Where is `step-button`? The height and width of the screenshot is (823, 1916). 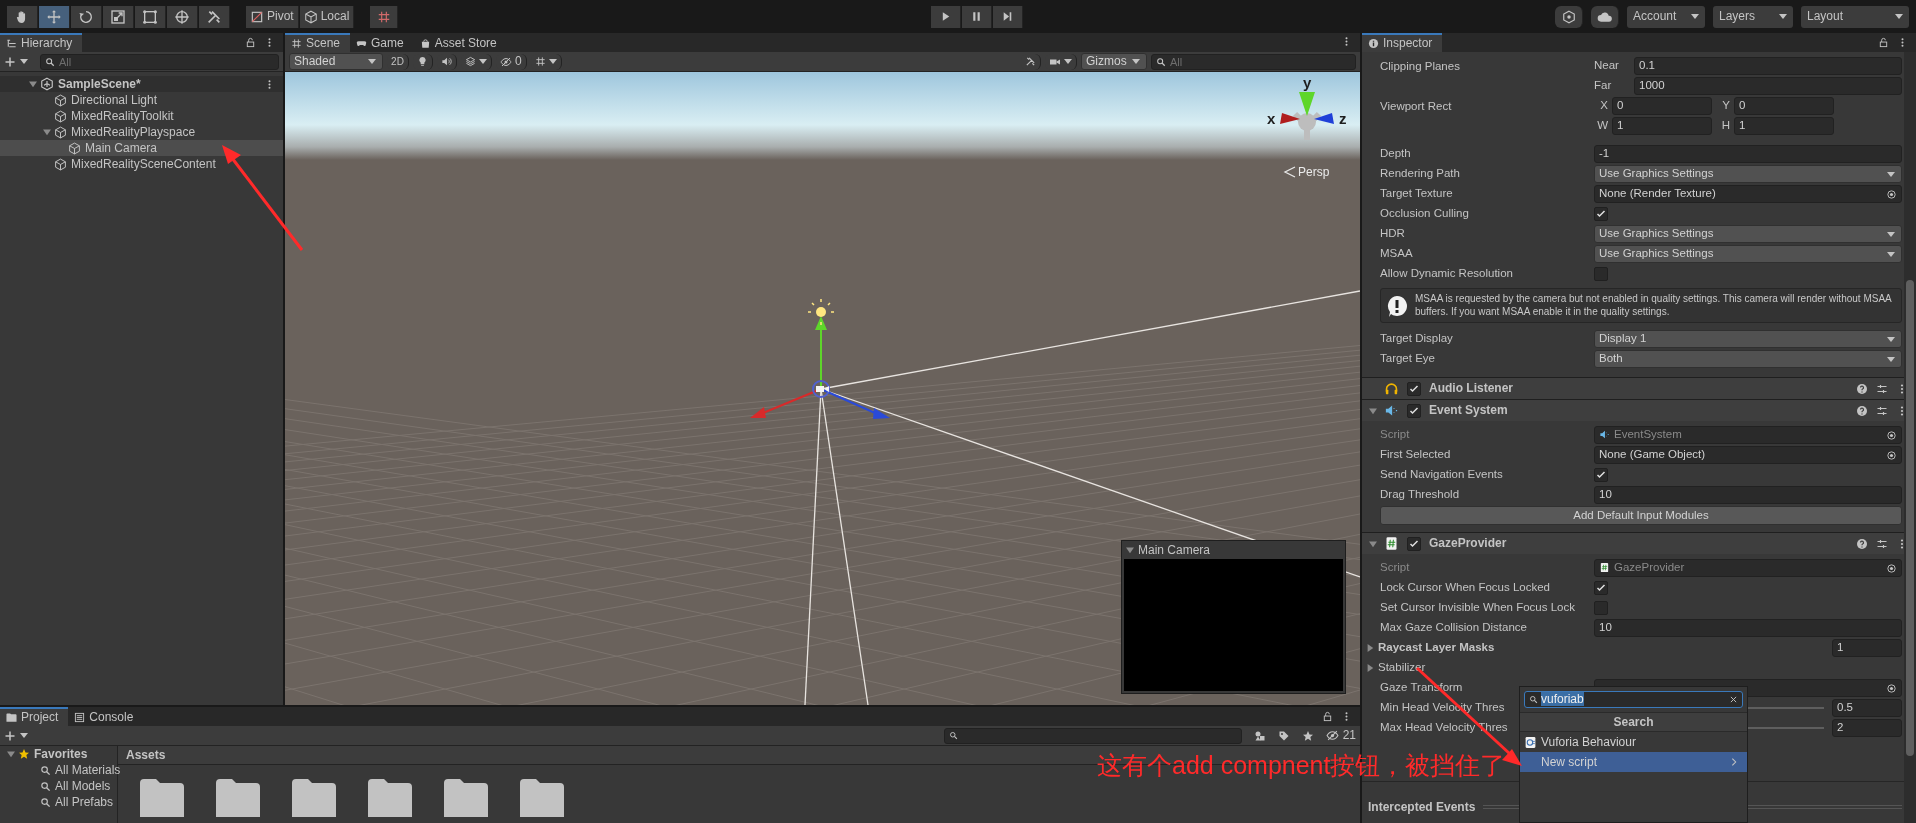 step-button is located at coordinates (1007, 16).